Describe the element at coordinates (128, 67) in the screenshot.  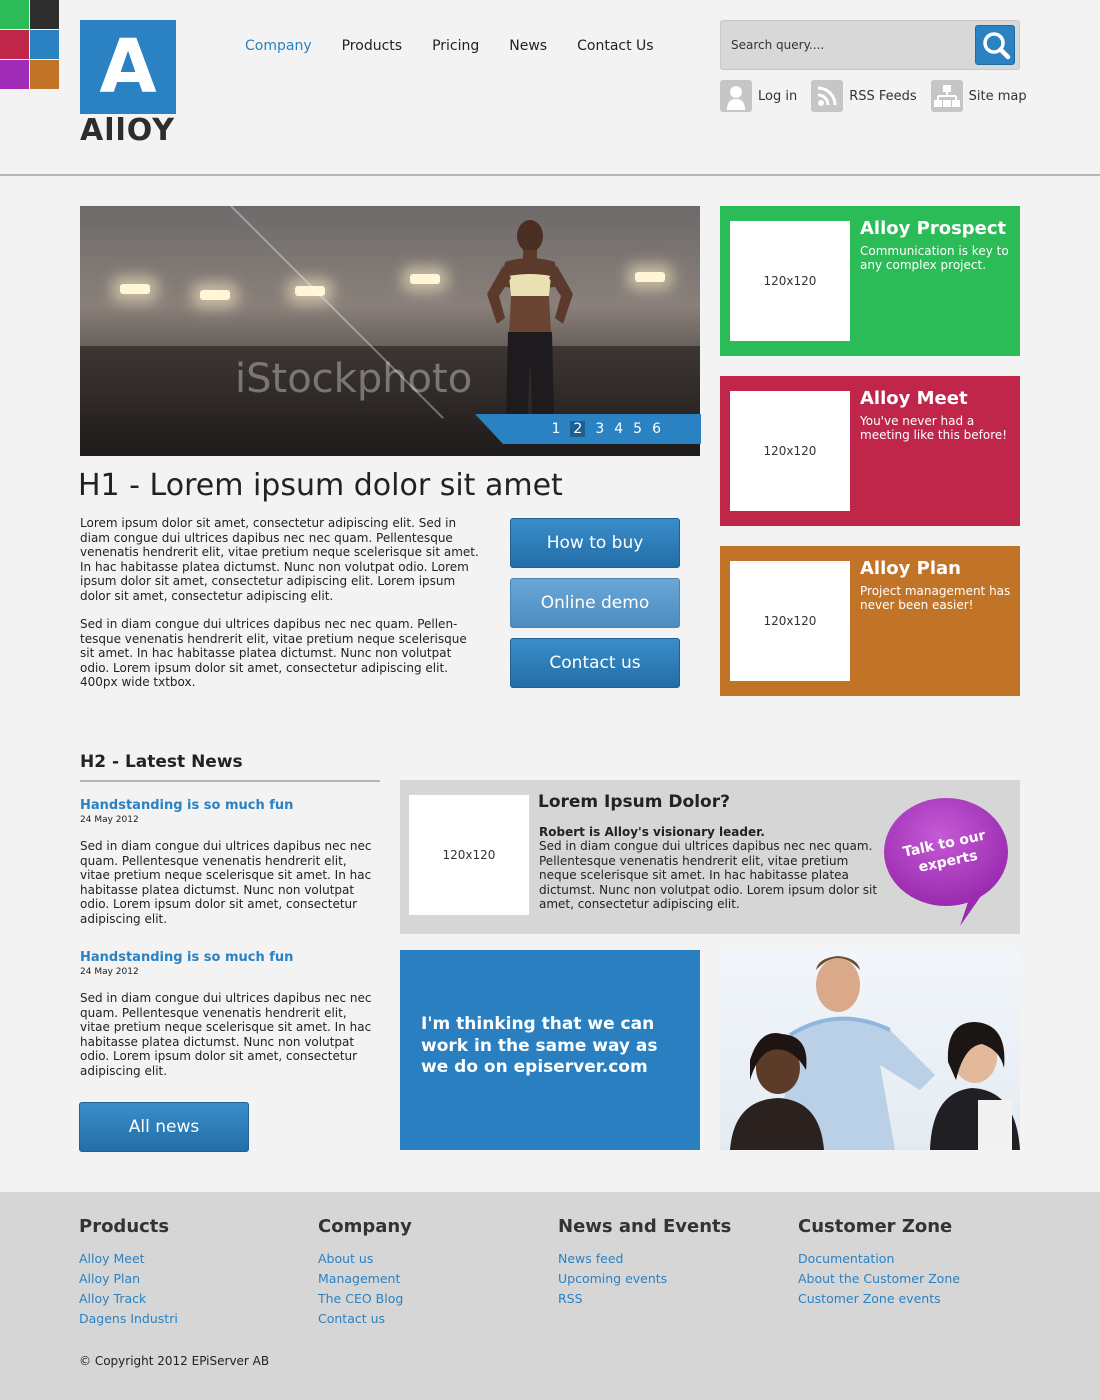
I see `logo-letter: A` at that location.